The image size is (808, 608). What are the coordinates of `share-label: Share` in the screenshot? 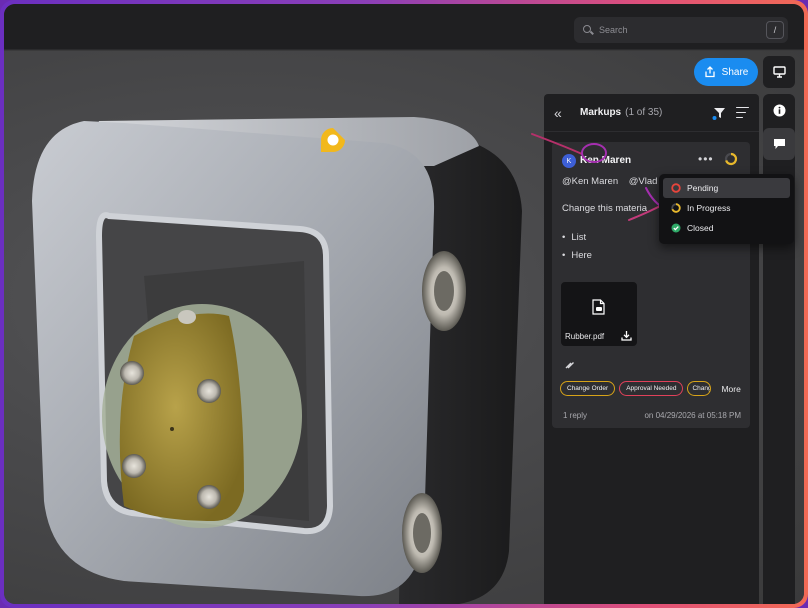 It's located at (735, 72).